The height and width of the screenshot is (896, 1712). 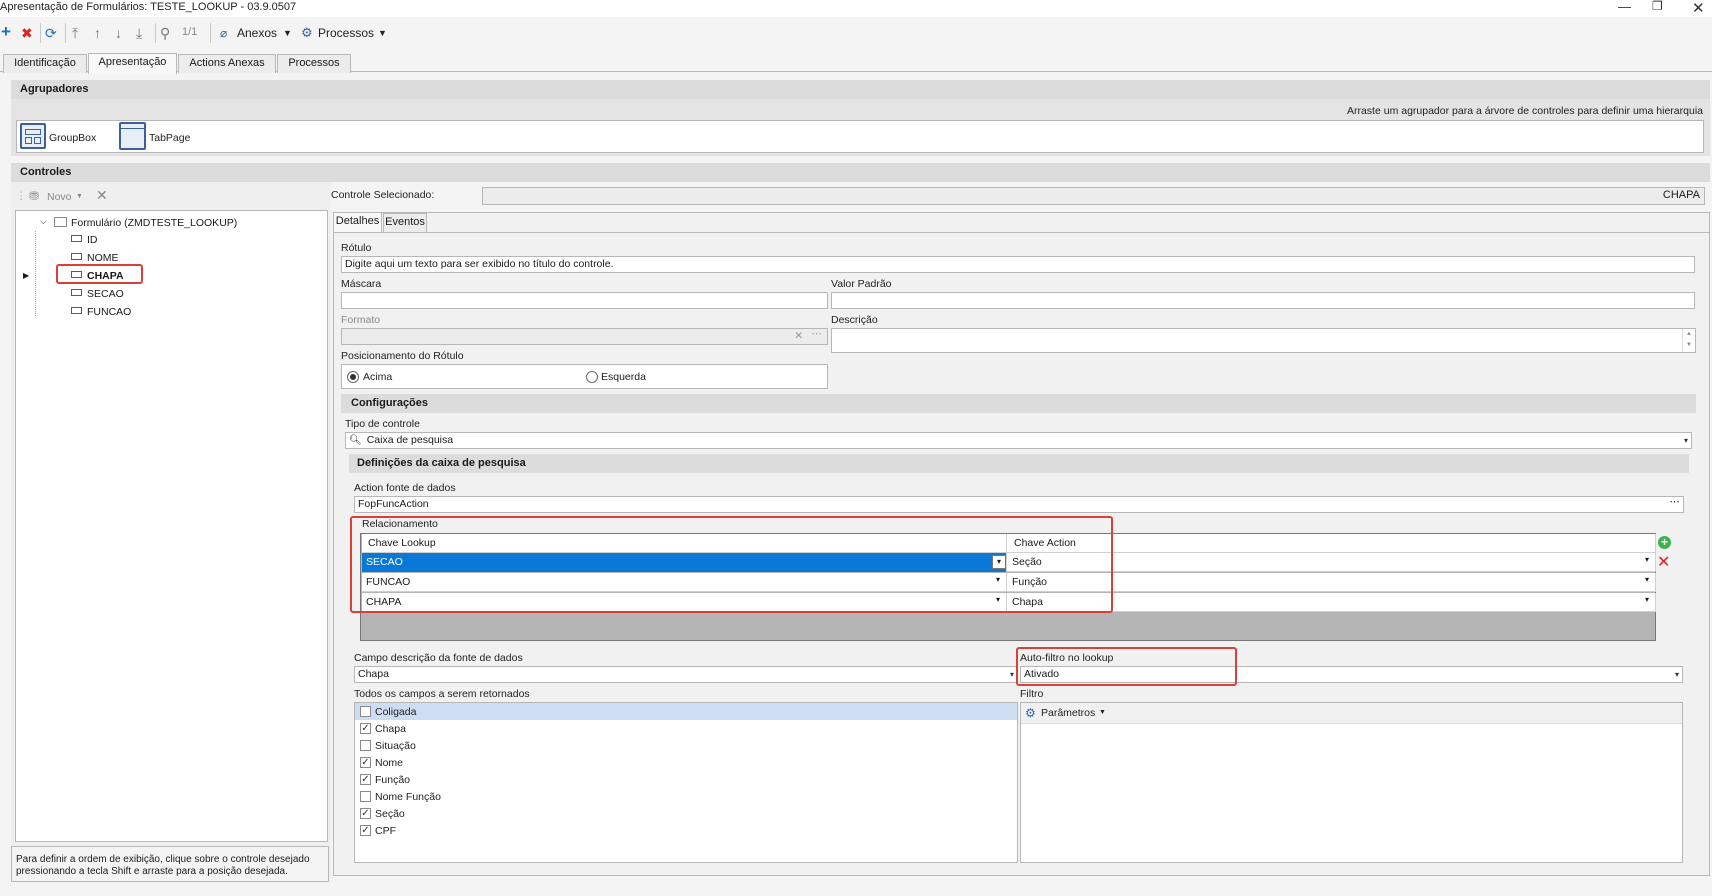 What do you see at coordinates (103, 258) in the screenshot?
I see `tree-item-label: NOME` at bounding box center [103, 258].